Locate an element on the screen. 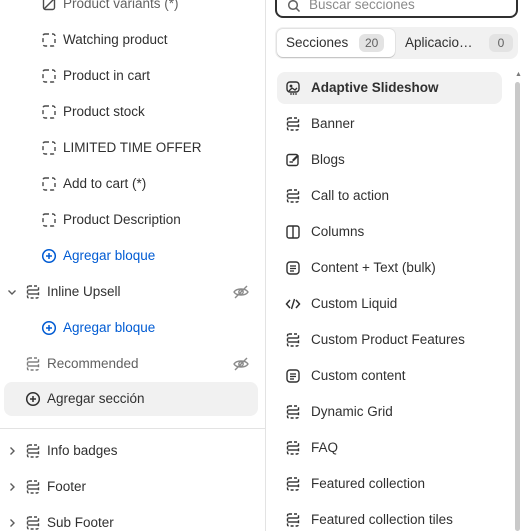  add-section-row: Agregar sección is located at coordinates (133, 399).